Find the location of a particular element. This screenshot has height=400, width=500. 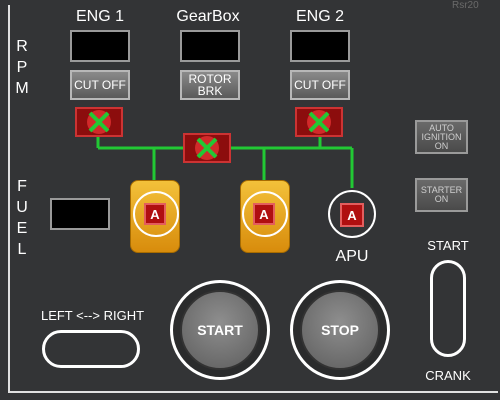

start-button: START is located at coordinates (220, 330).